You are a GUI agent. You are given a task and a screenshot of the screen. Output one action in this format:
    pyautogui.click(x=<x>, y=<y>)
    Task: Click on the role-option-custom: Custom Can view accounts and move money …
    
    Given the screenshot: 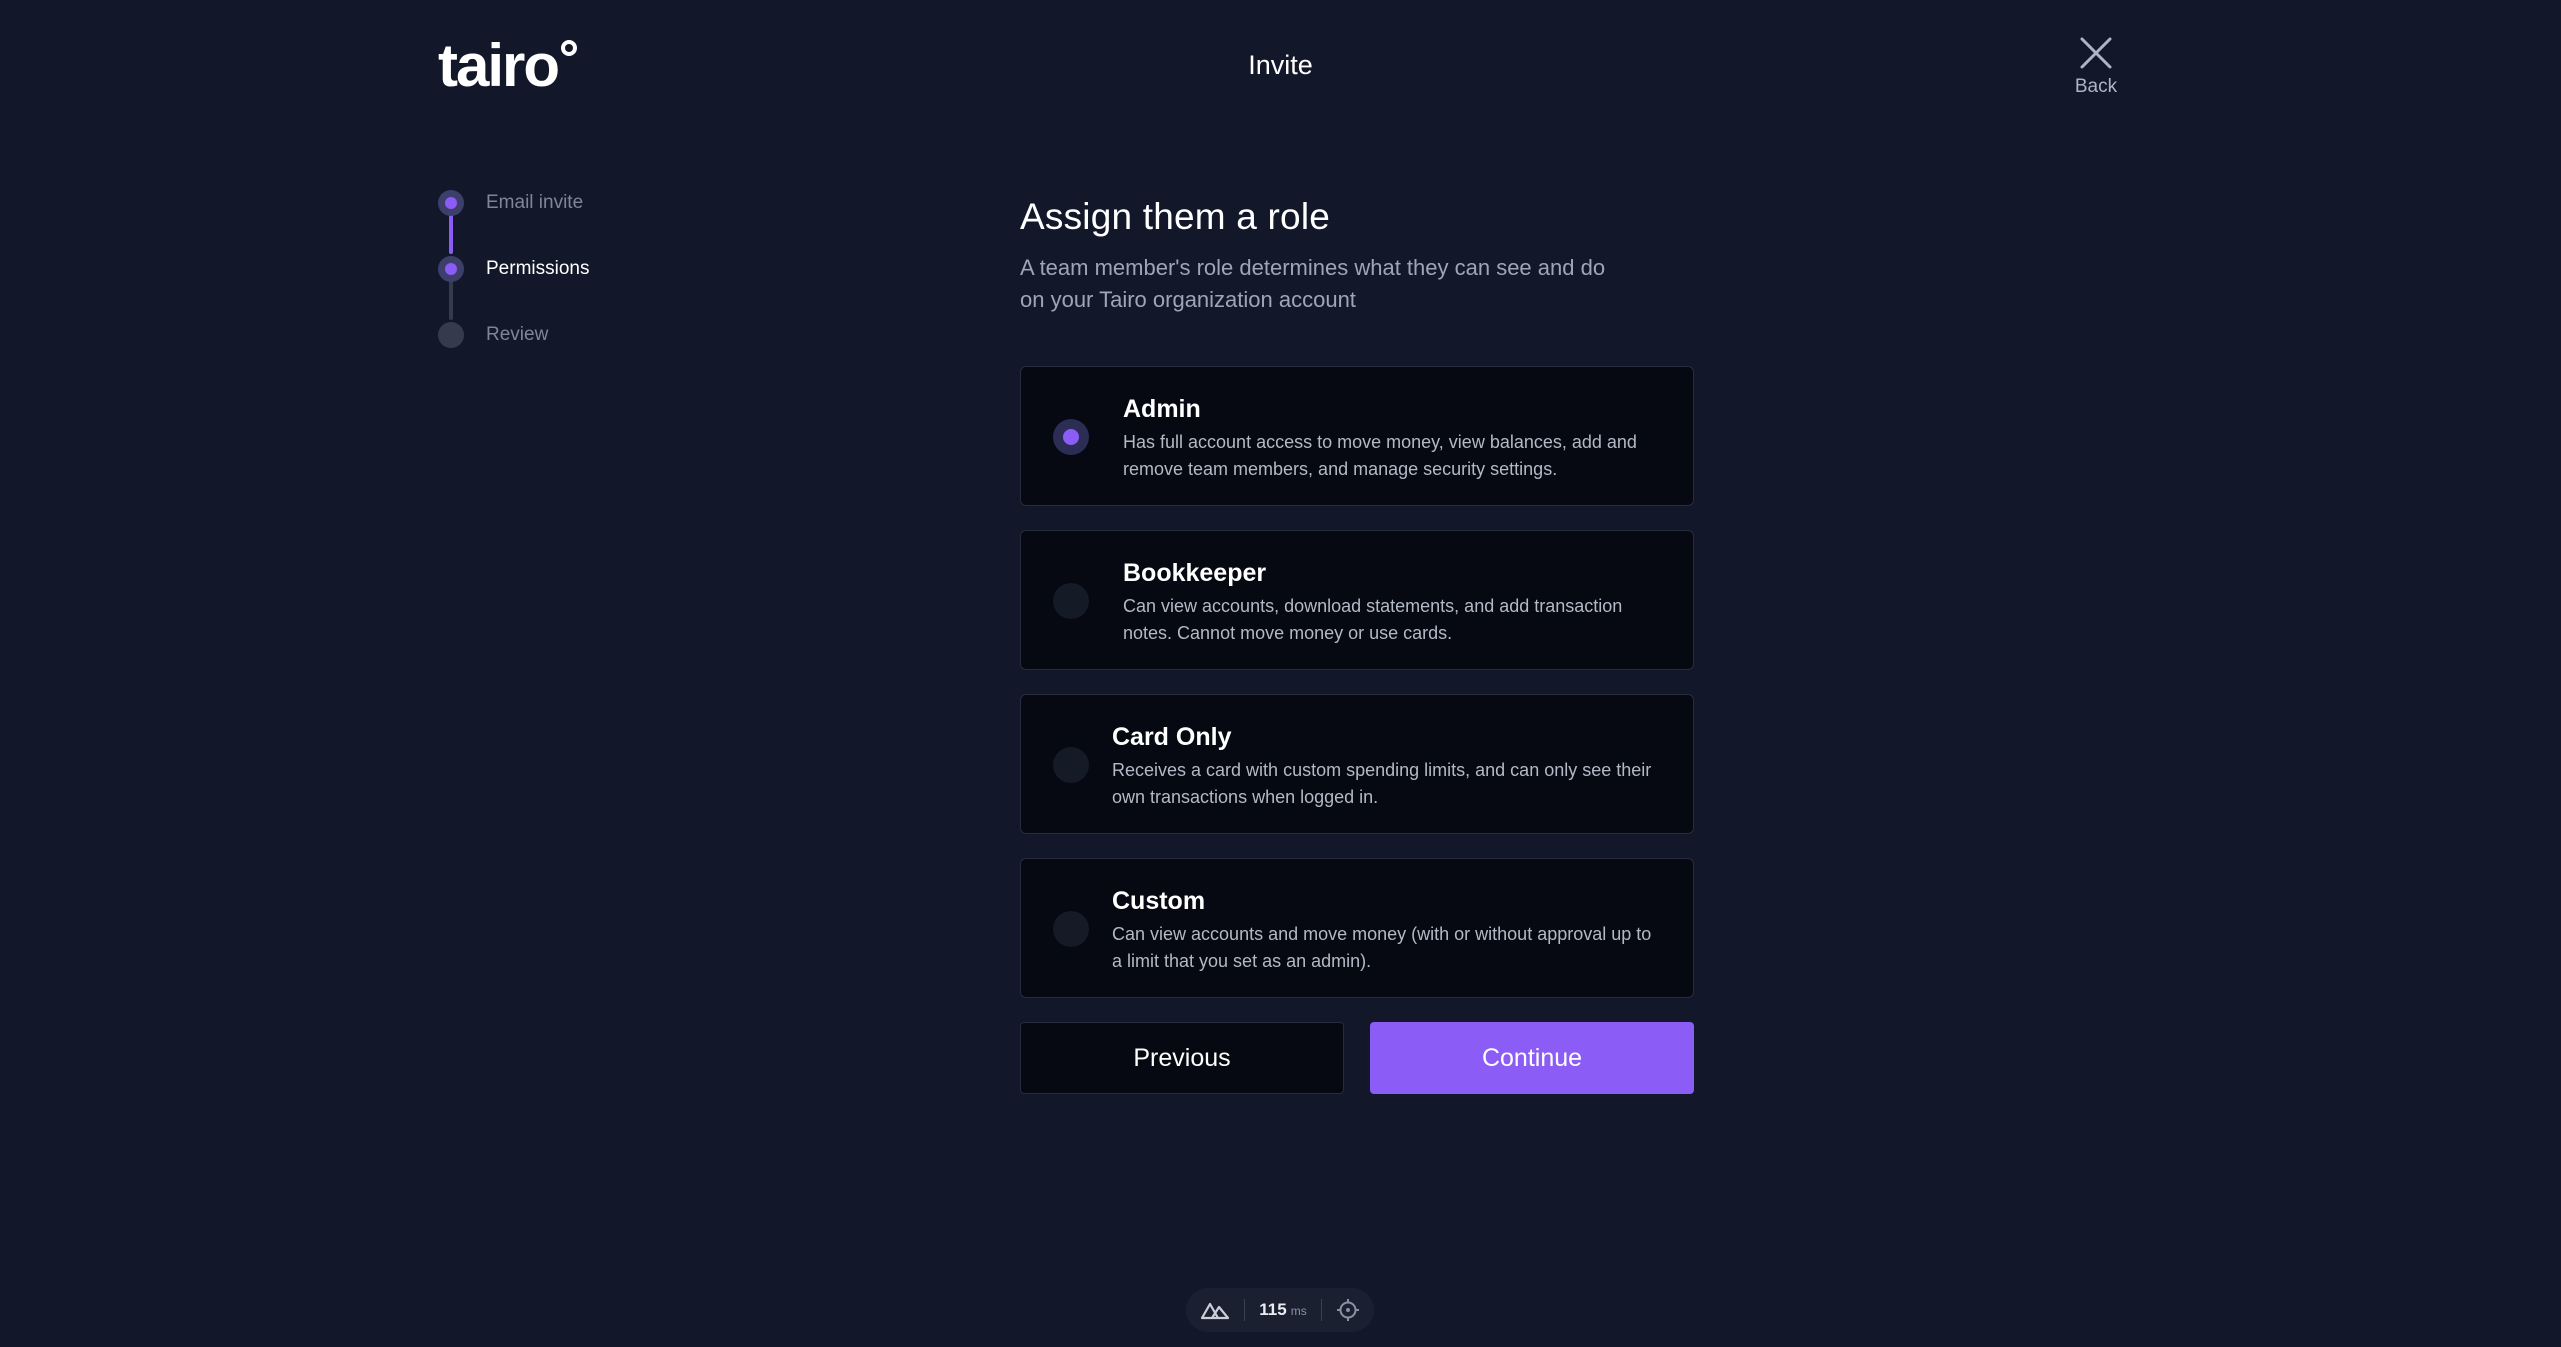 What is the action you would take?
    pyautogui.click(x=1357, y=928)
    